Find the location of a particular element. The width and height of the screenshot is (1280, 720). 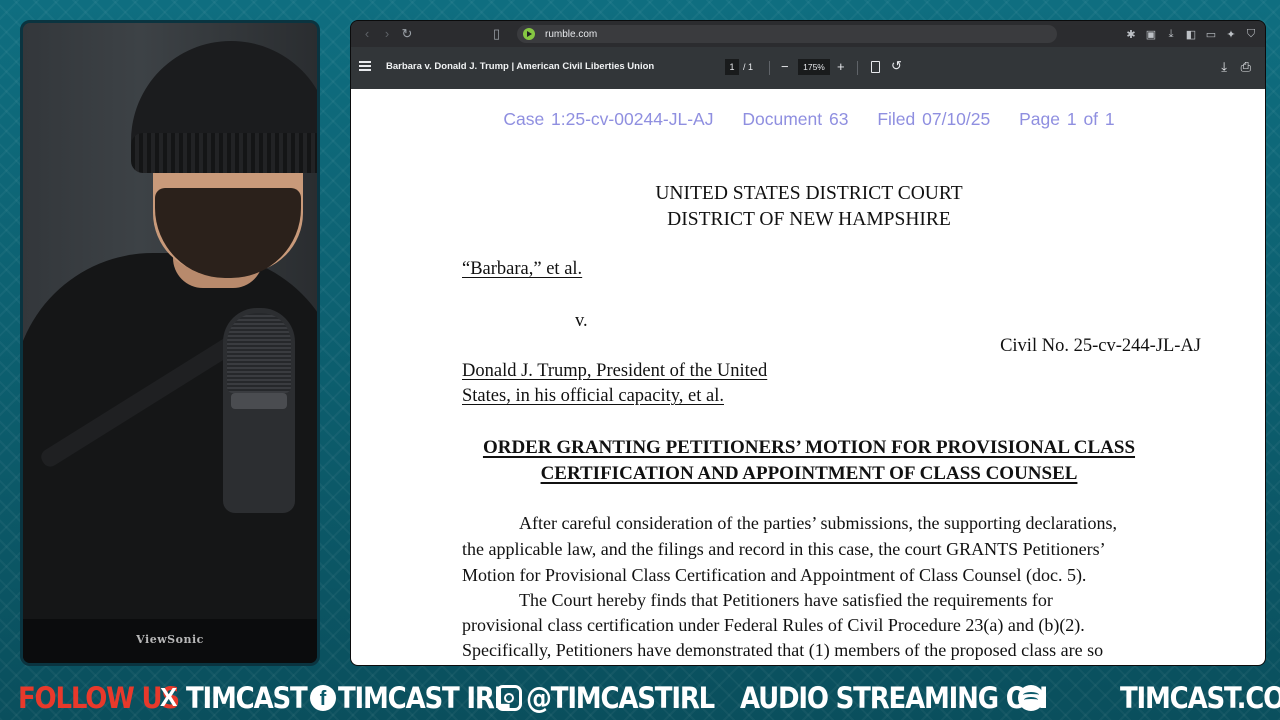

download-icon: ⤓ is located at coordinates (1224, 67).